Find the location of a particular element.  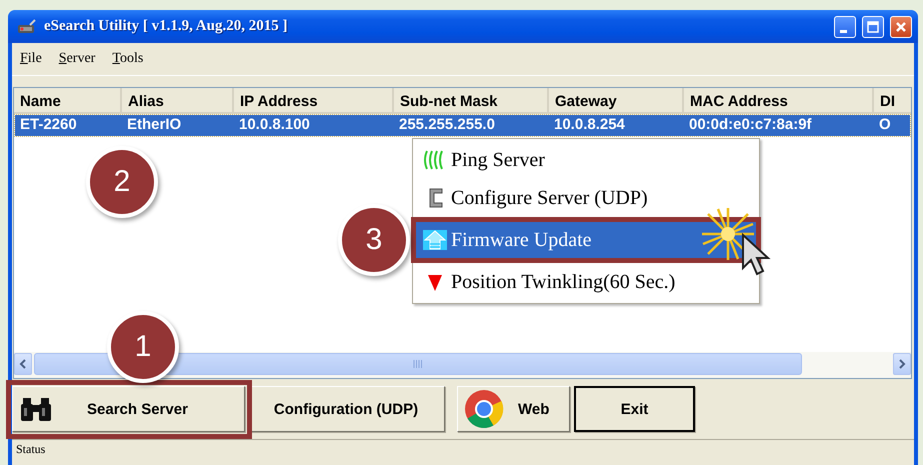

scroll-left-button is located at coordinates (23, 364).